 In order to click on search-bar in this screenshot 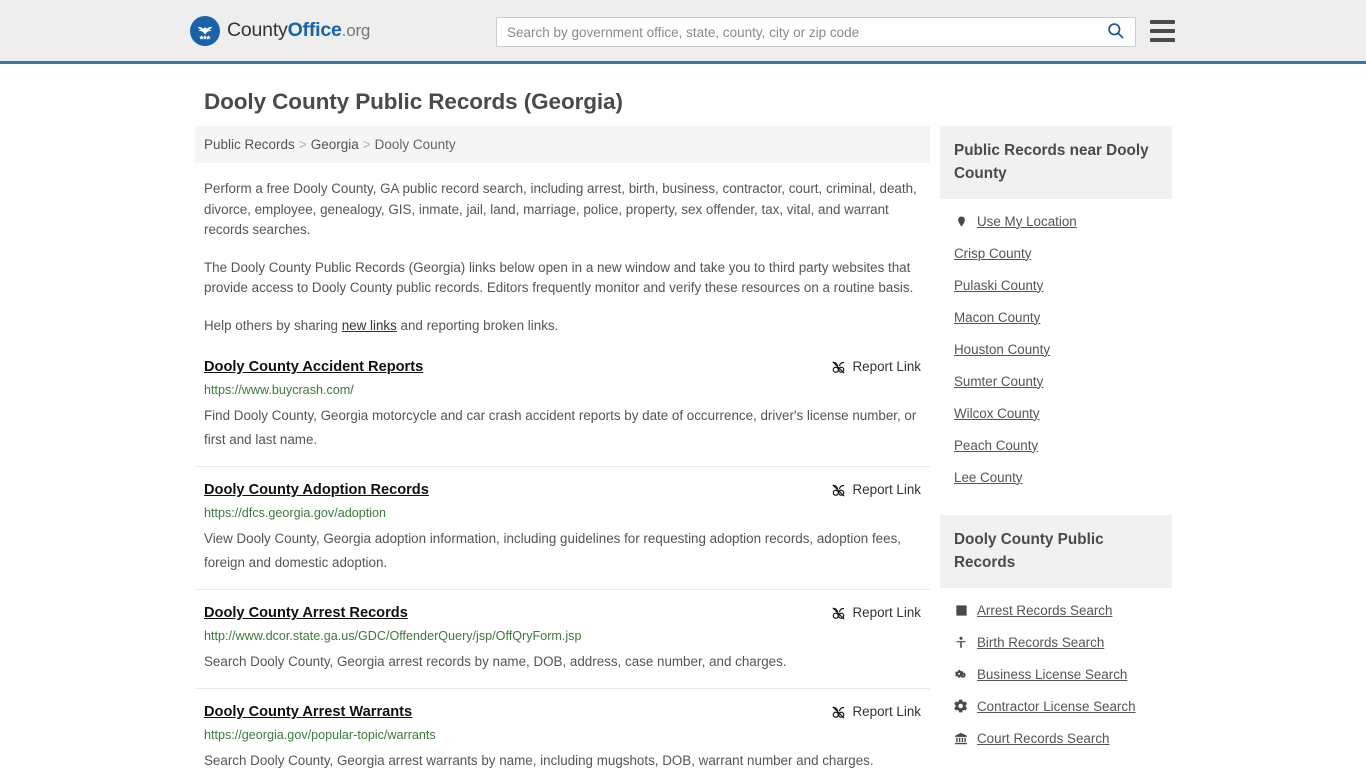, I will do `click(816, 32)`.